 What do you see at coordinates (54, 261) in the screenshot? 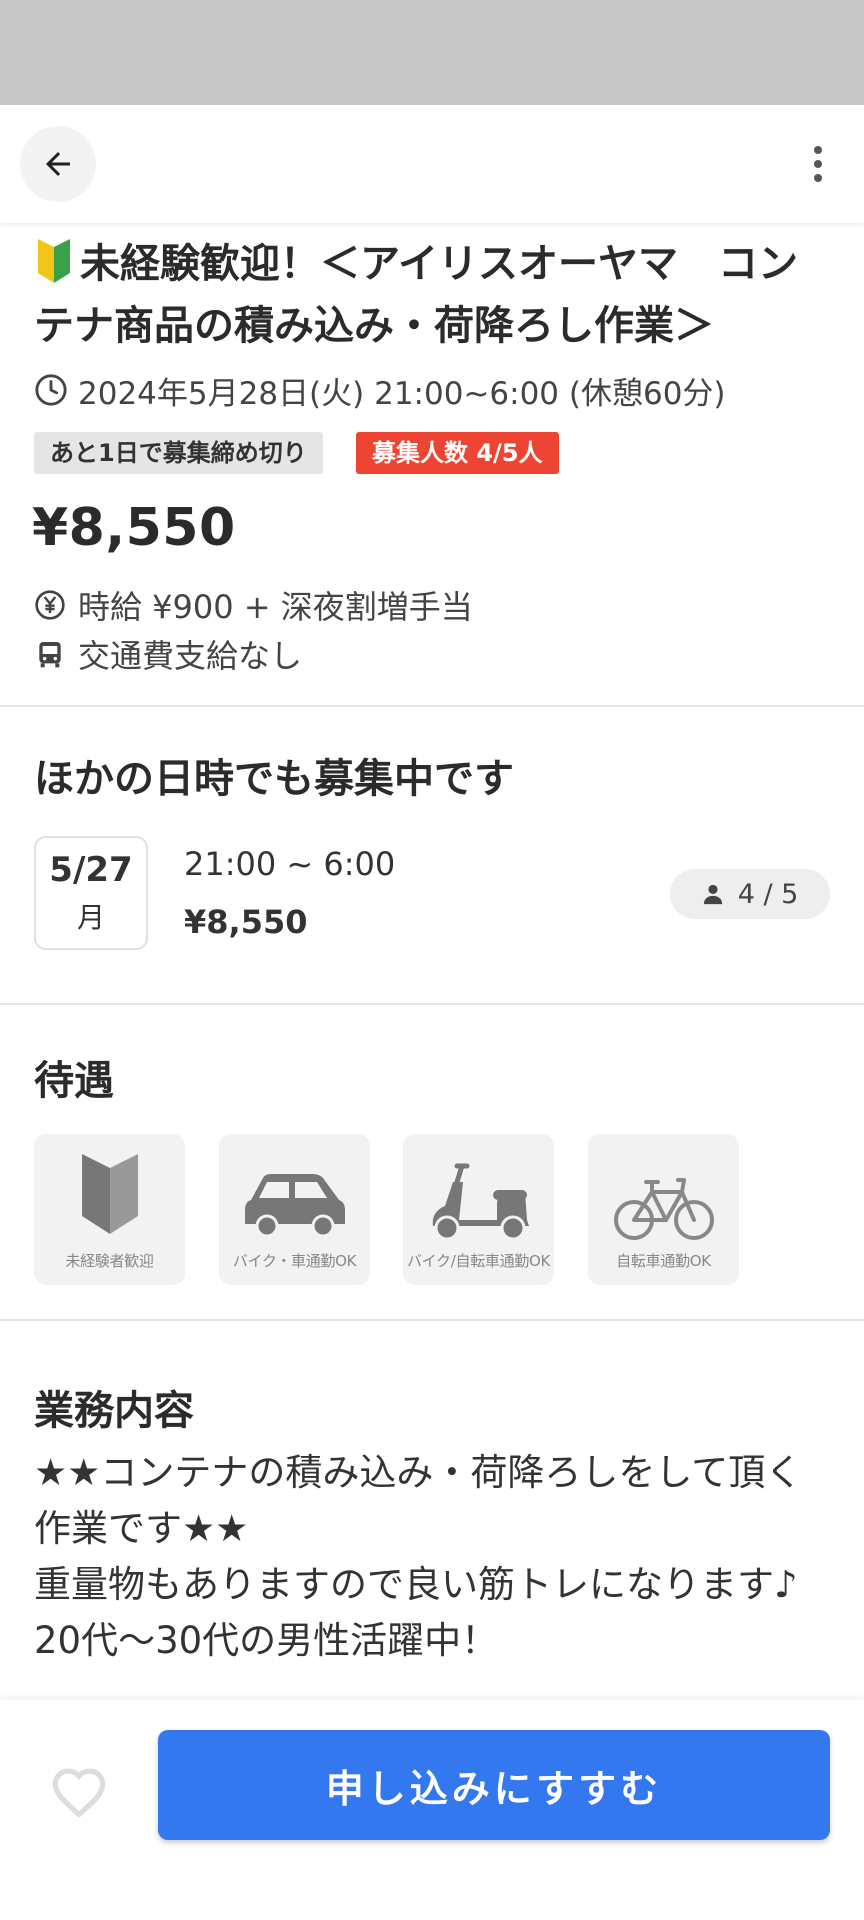
I see `beginner-mark-icon` at bounding box center [54, 261].